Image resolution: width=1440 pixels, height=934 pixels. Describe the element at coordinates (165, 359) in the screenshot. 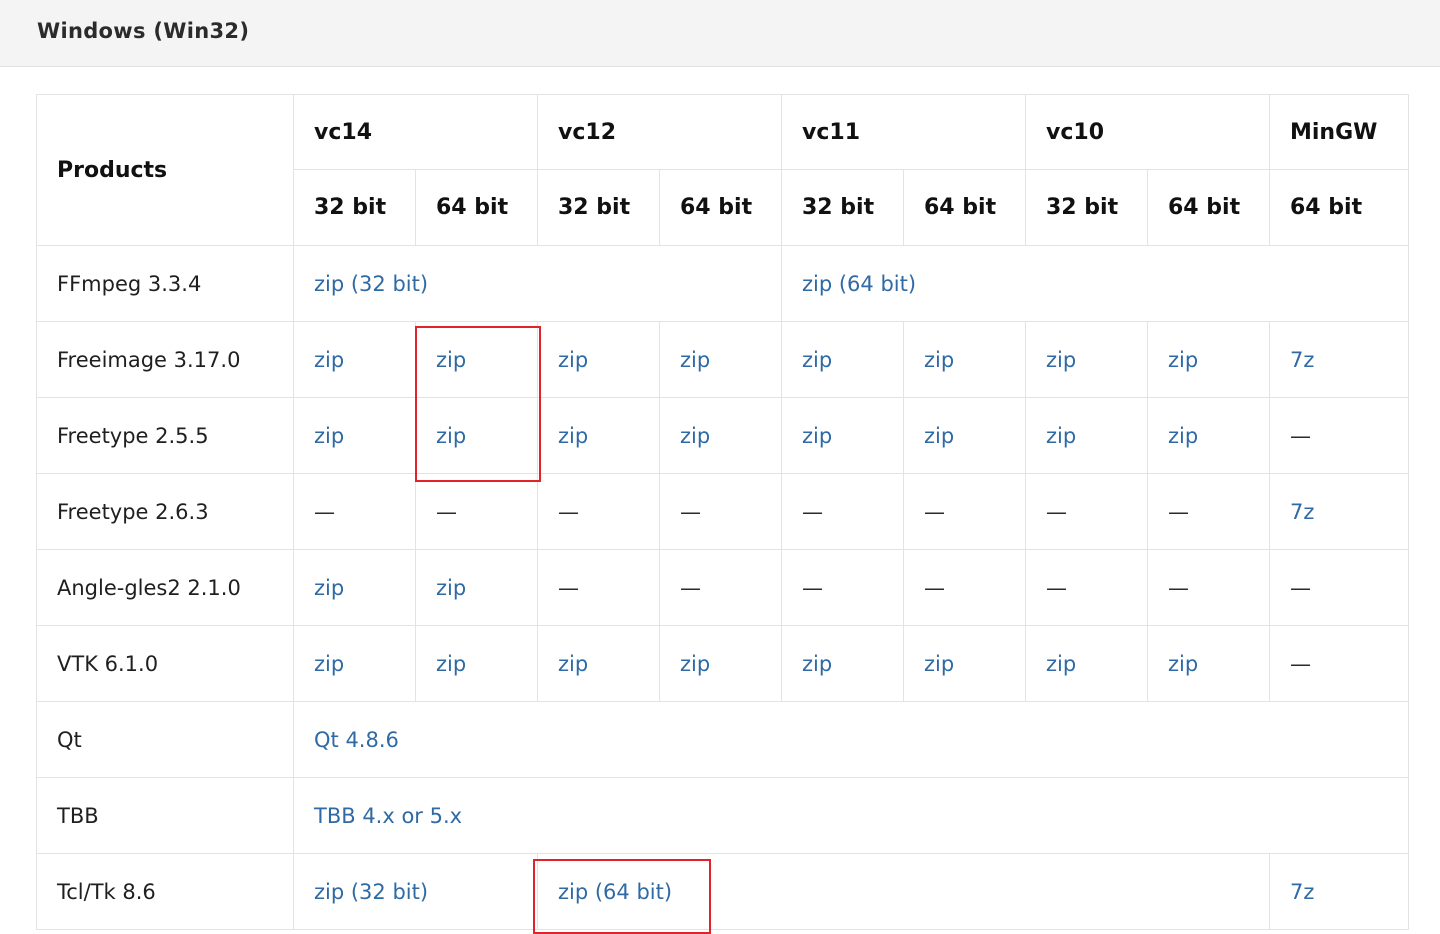

I see `product-name: Freeimage 3.17.0` at that location.